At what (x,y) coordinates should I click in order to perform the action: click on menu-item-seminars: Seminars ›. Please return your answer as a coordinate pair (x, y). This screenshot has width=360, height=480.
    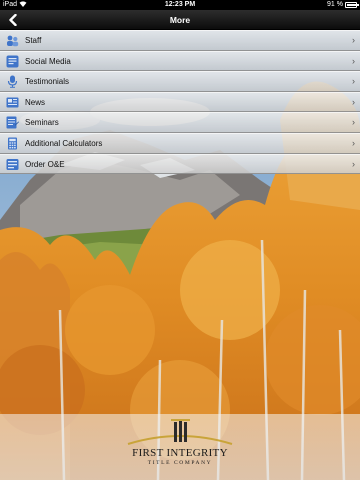
    Looking at the image, I should click on (180, 122).